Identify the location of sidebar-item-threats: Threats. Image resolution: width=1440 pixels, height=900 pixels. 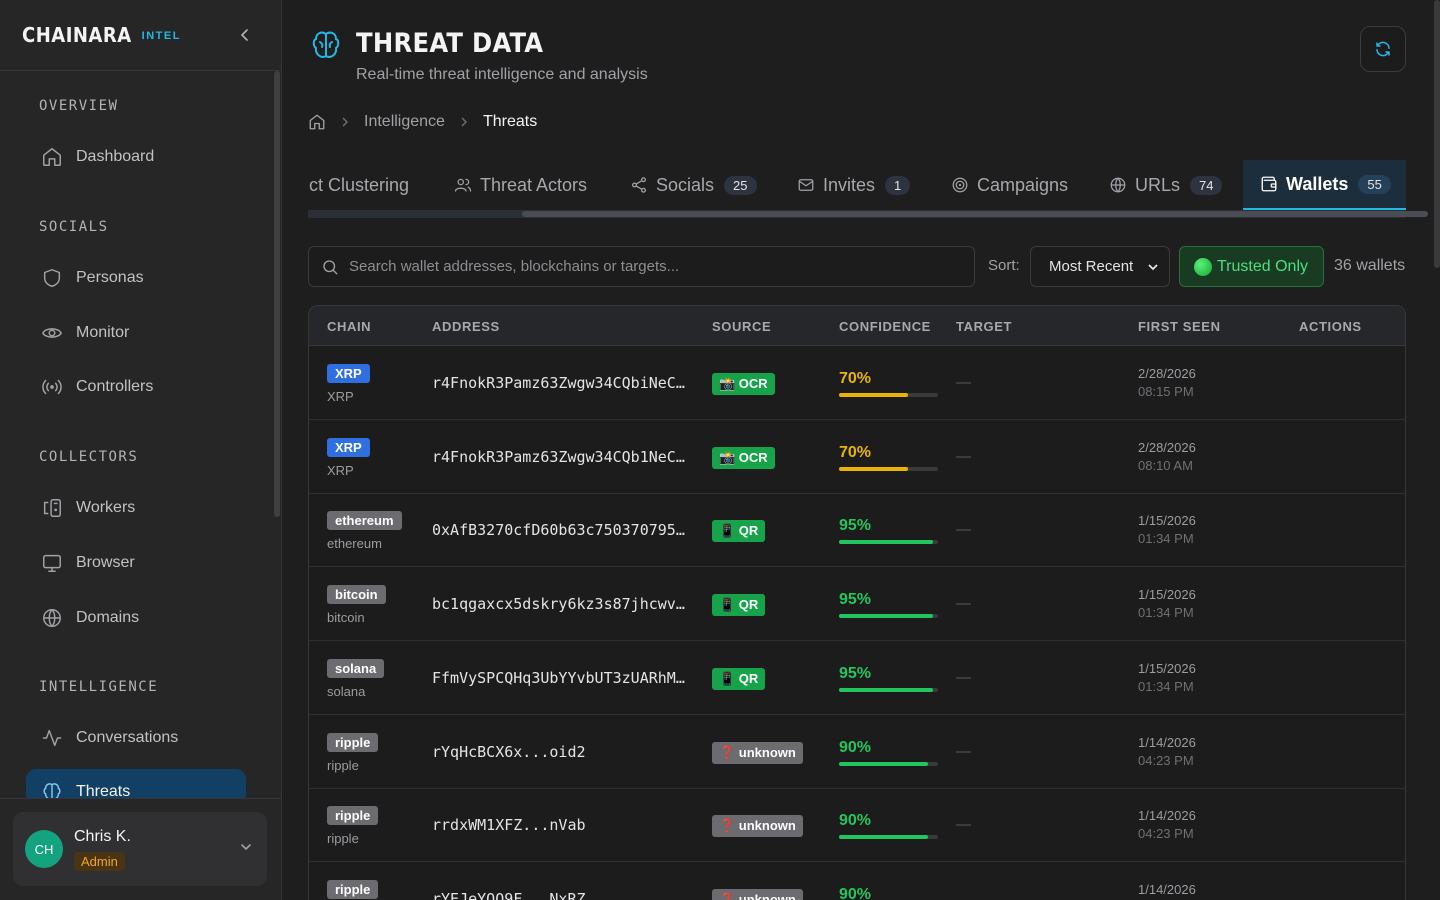
(136, 783).